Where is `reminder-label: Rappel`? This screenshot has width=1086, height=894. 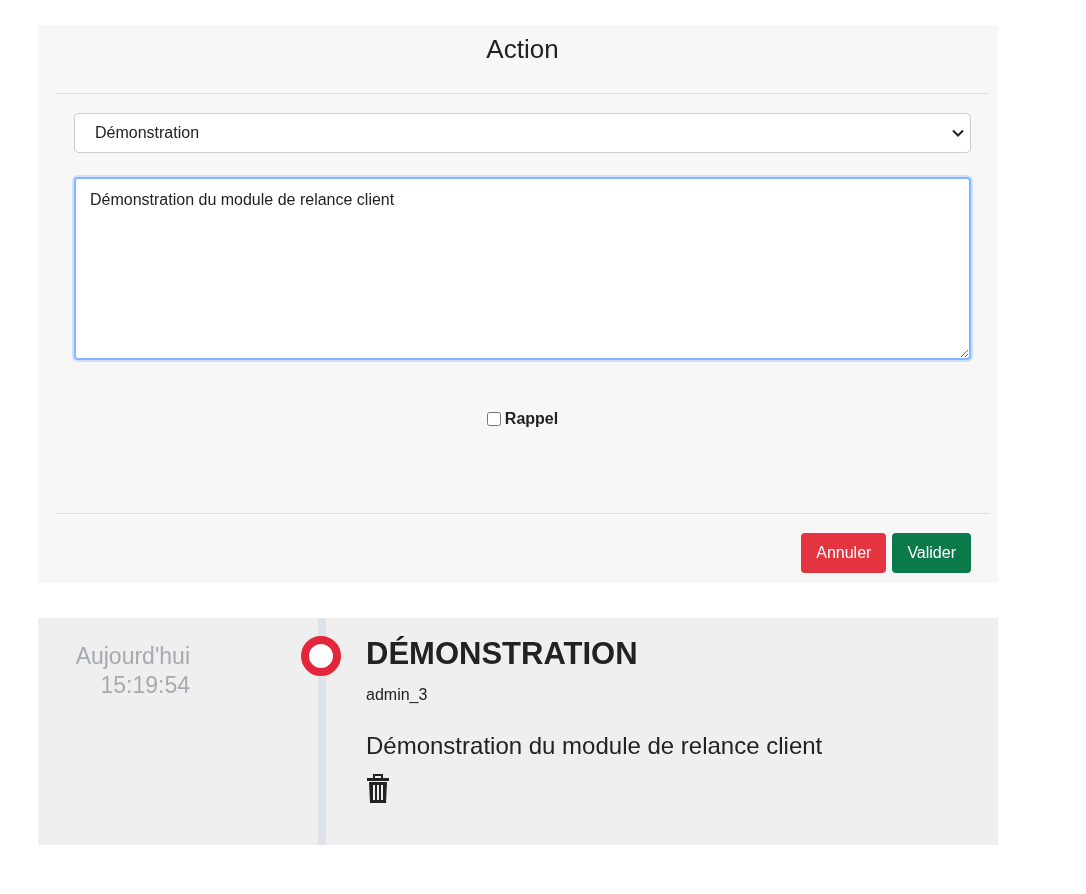 reminder-label: Rappel is located at coordinates (531, 419).